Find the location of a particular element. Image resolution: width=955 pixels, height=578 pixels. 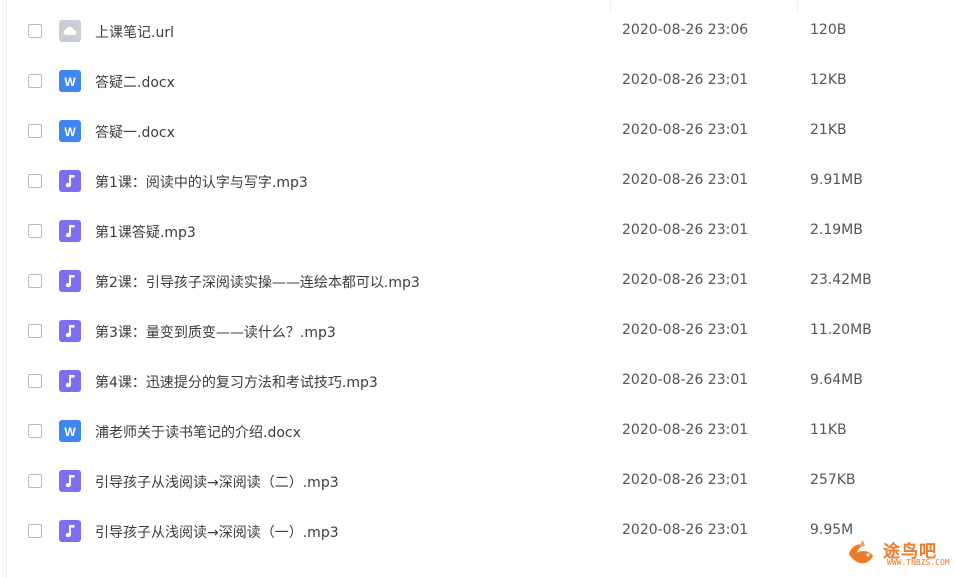

file-size: 2.19MB is located at coordinates (836, 230).